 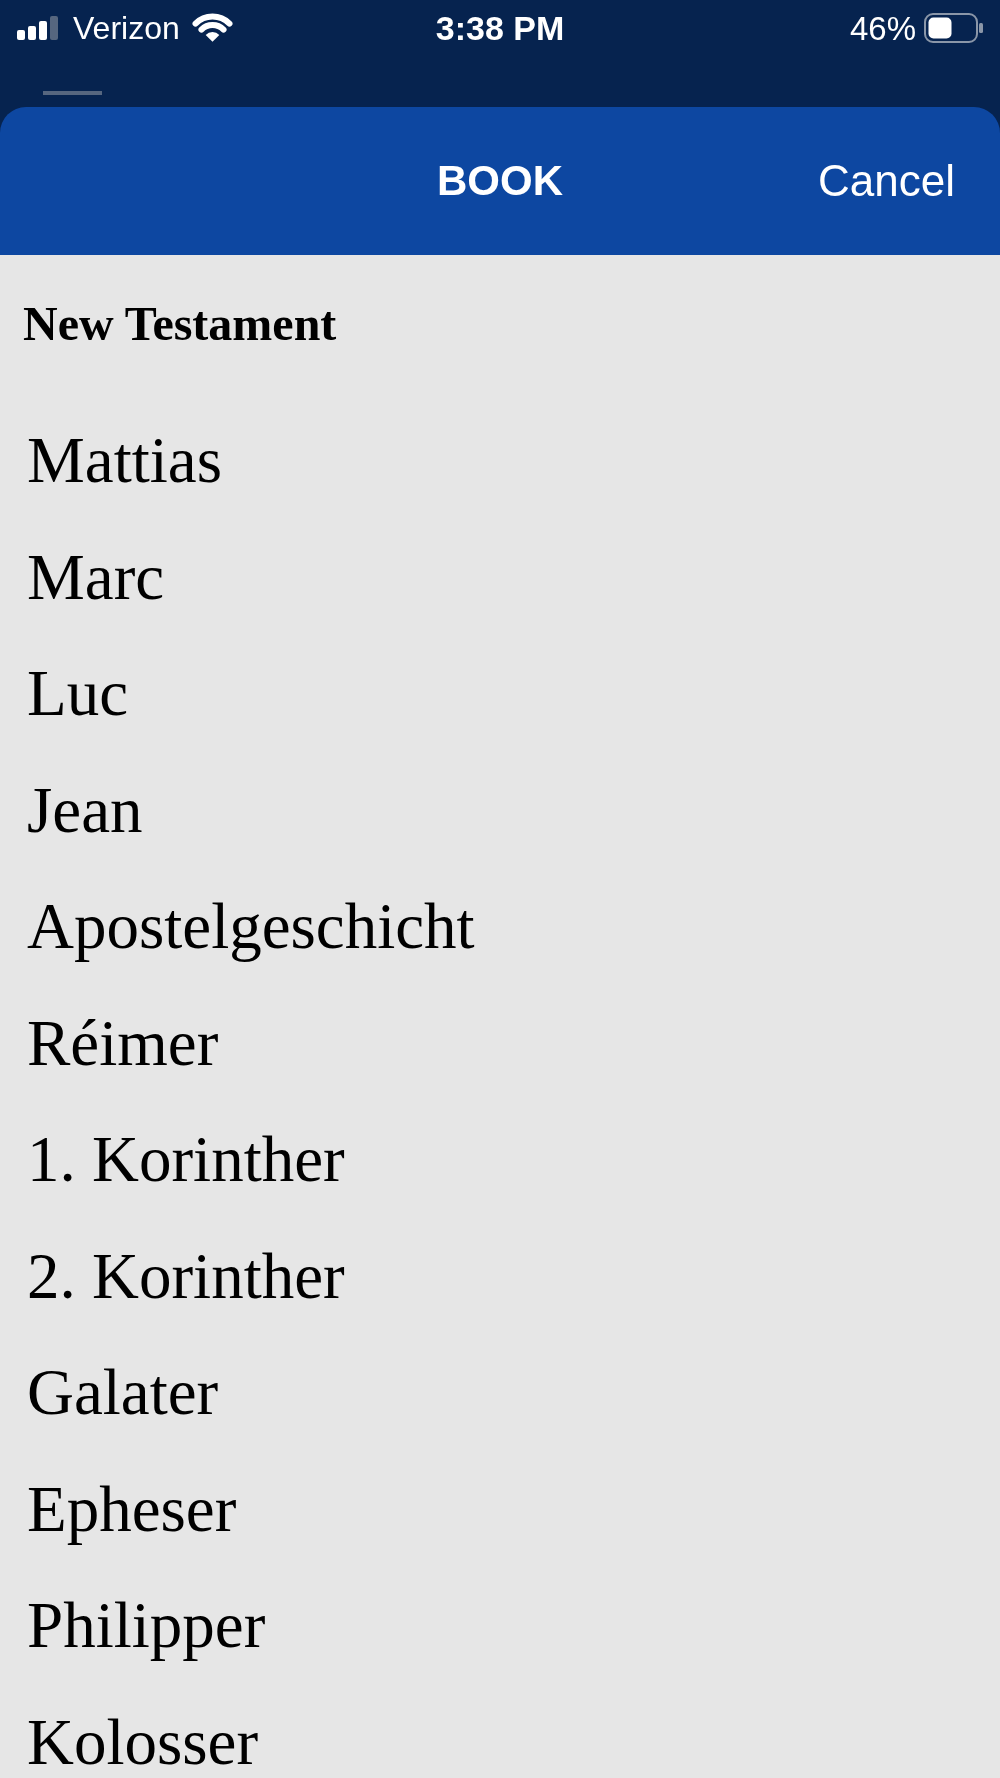 What do you see at coordinates (180, 324) in the screenshot?
I see `section-heading: New Testament` at bounding box center [180, 324].